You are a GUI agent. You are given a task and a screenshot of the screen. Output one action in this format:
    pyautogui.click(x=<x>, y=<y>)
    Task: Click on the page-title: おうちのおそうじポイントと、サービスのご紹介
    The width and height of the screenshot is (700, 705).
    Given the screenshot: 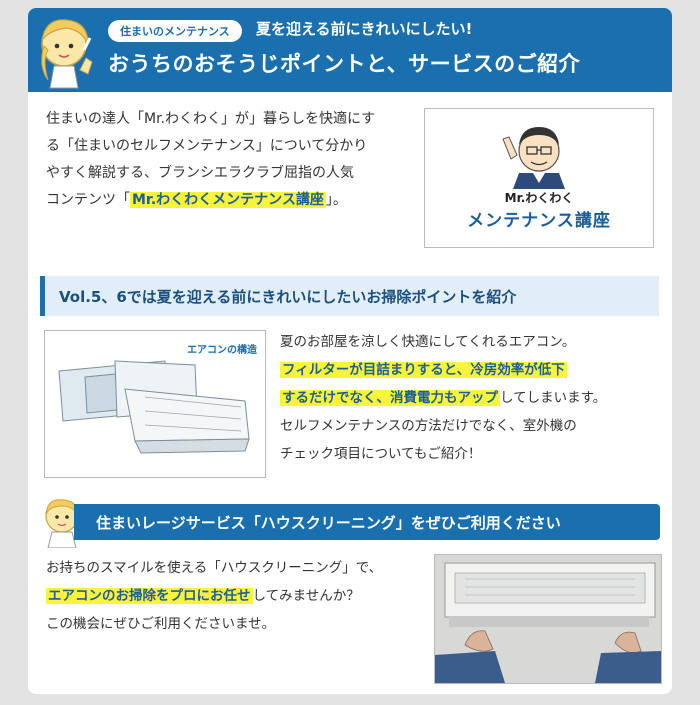 What is the action you would take?
    pyautogui.click(x=344, y=64)
    